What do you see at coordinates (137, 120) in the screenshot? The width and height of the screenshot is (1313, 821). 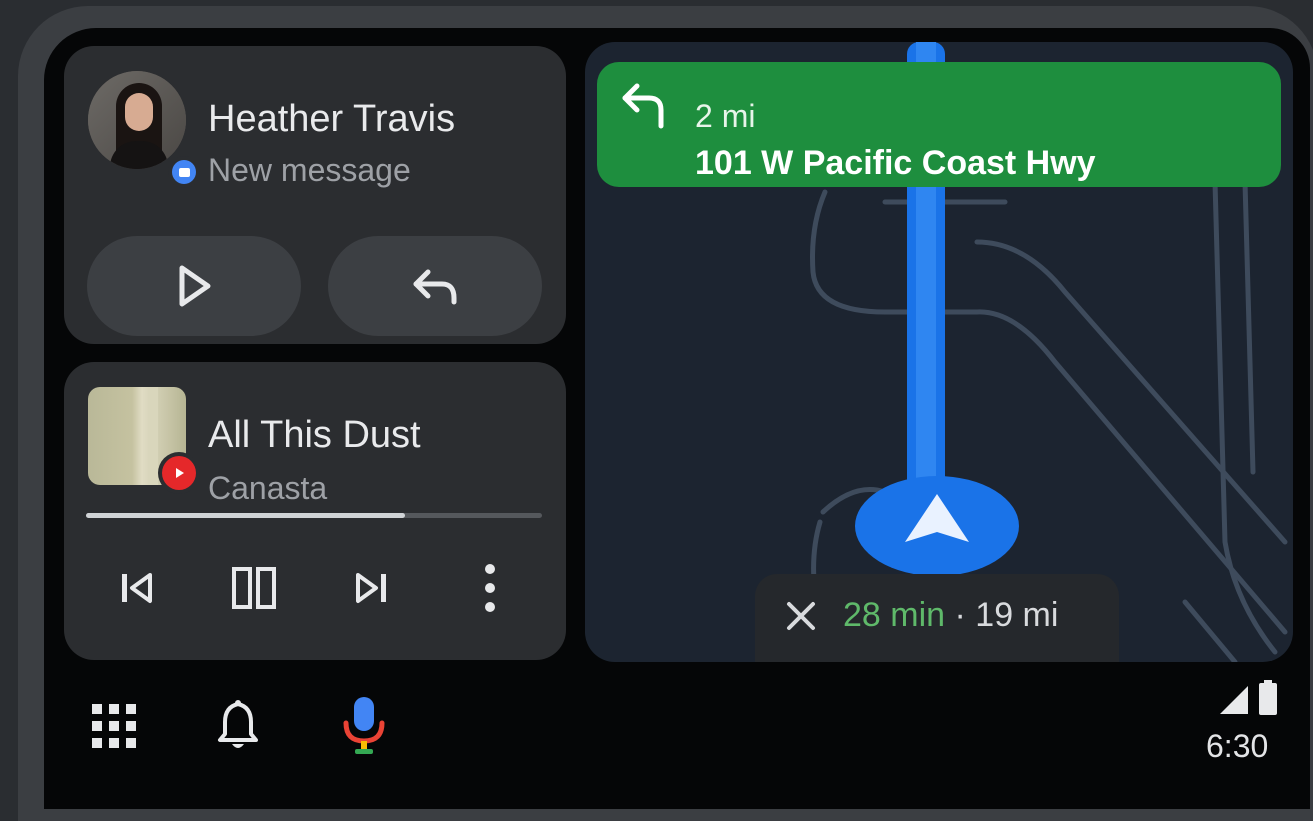 I see `person-avatar` at bounding box center [137, 120].